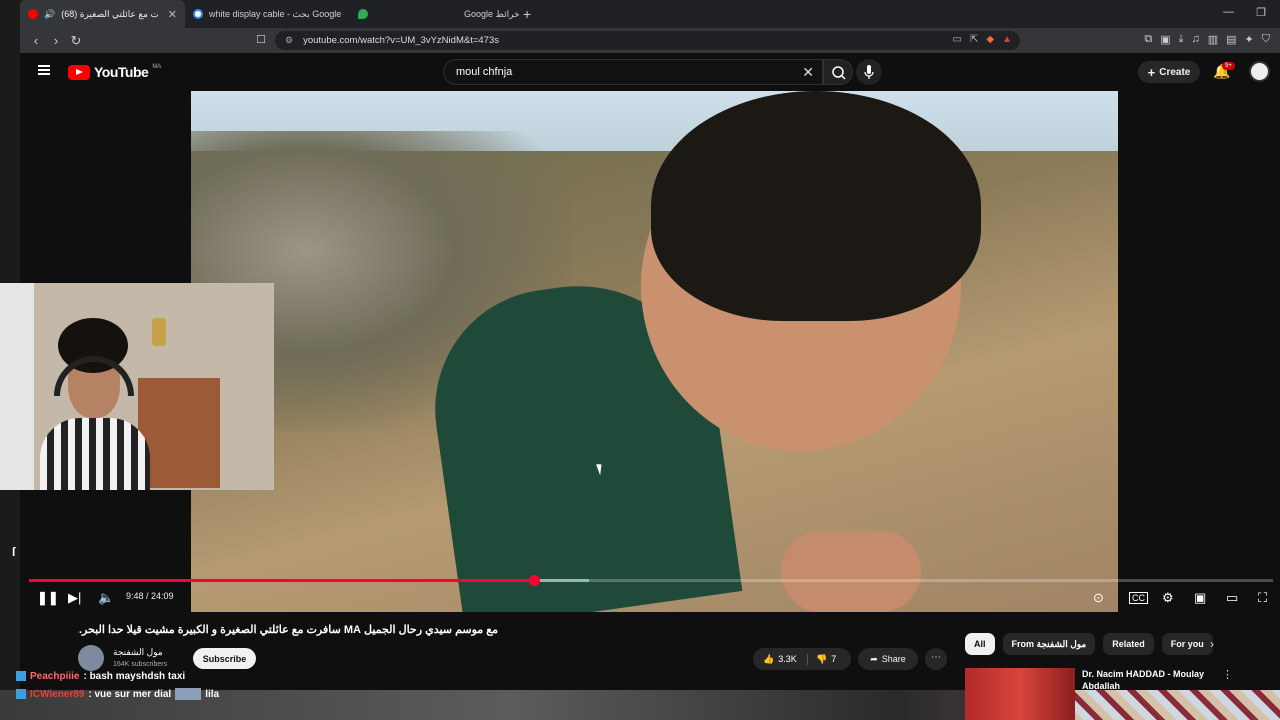 Image resolution: width=1280 pixels, height=720 pixels. I want to click on bookmark-icon: ☐, so click(261, 39).